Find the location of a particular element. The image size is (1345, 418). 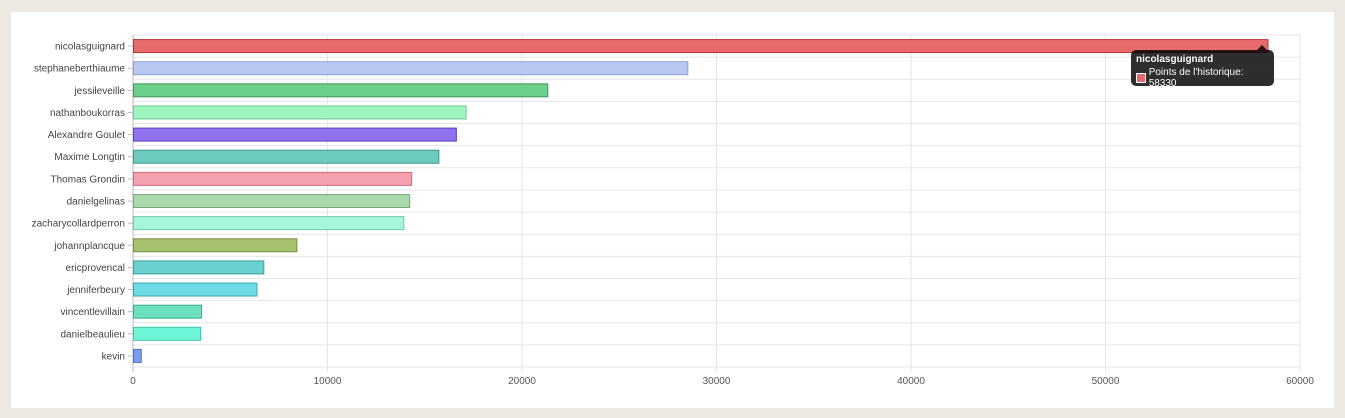

category-label: stephaneberthiaume is located at coordinates (80, 69).